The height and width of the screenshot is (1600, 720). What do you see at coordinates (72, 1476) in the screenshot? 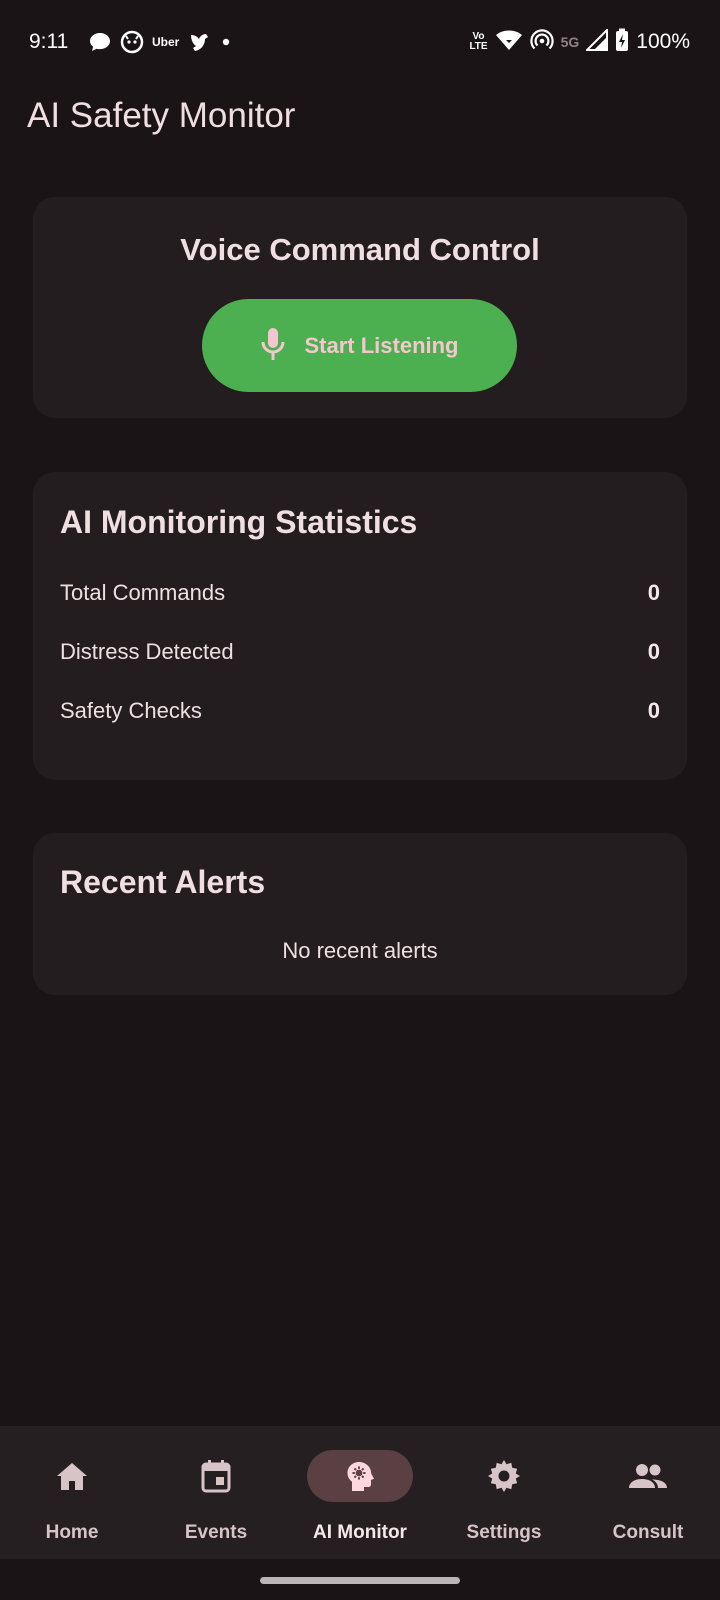
I see `home-icon` at bounding box center [72, 1476].